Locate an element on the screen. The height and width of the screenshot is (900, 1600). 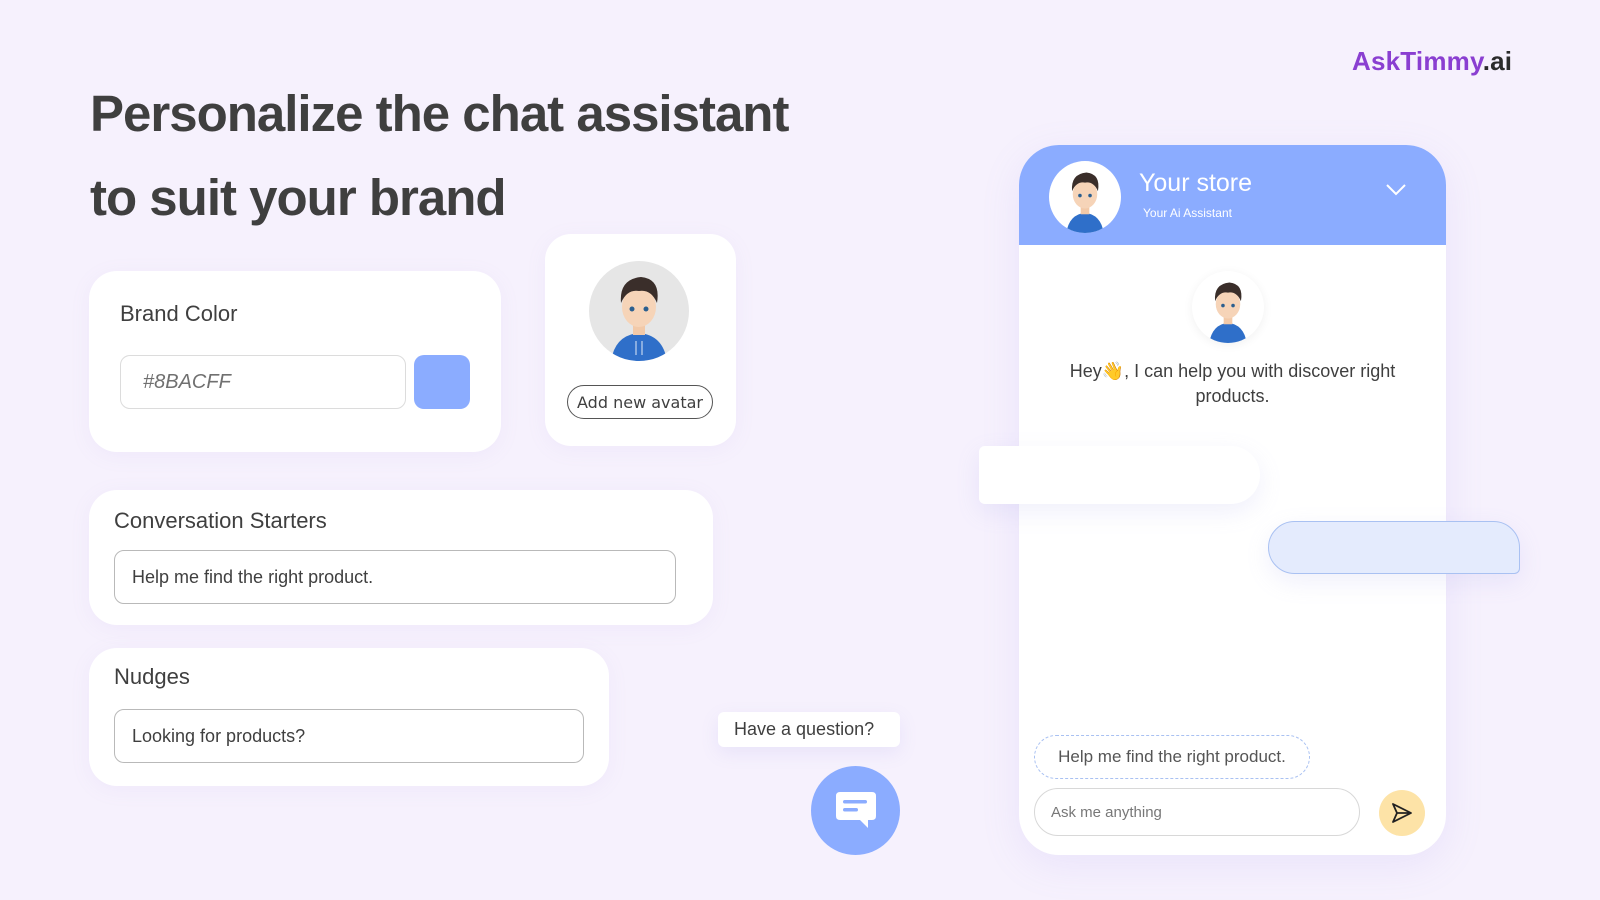
title-line-2: to suit your brand is located at coordinates (298, 197).